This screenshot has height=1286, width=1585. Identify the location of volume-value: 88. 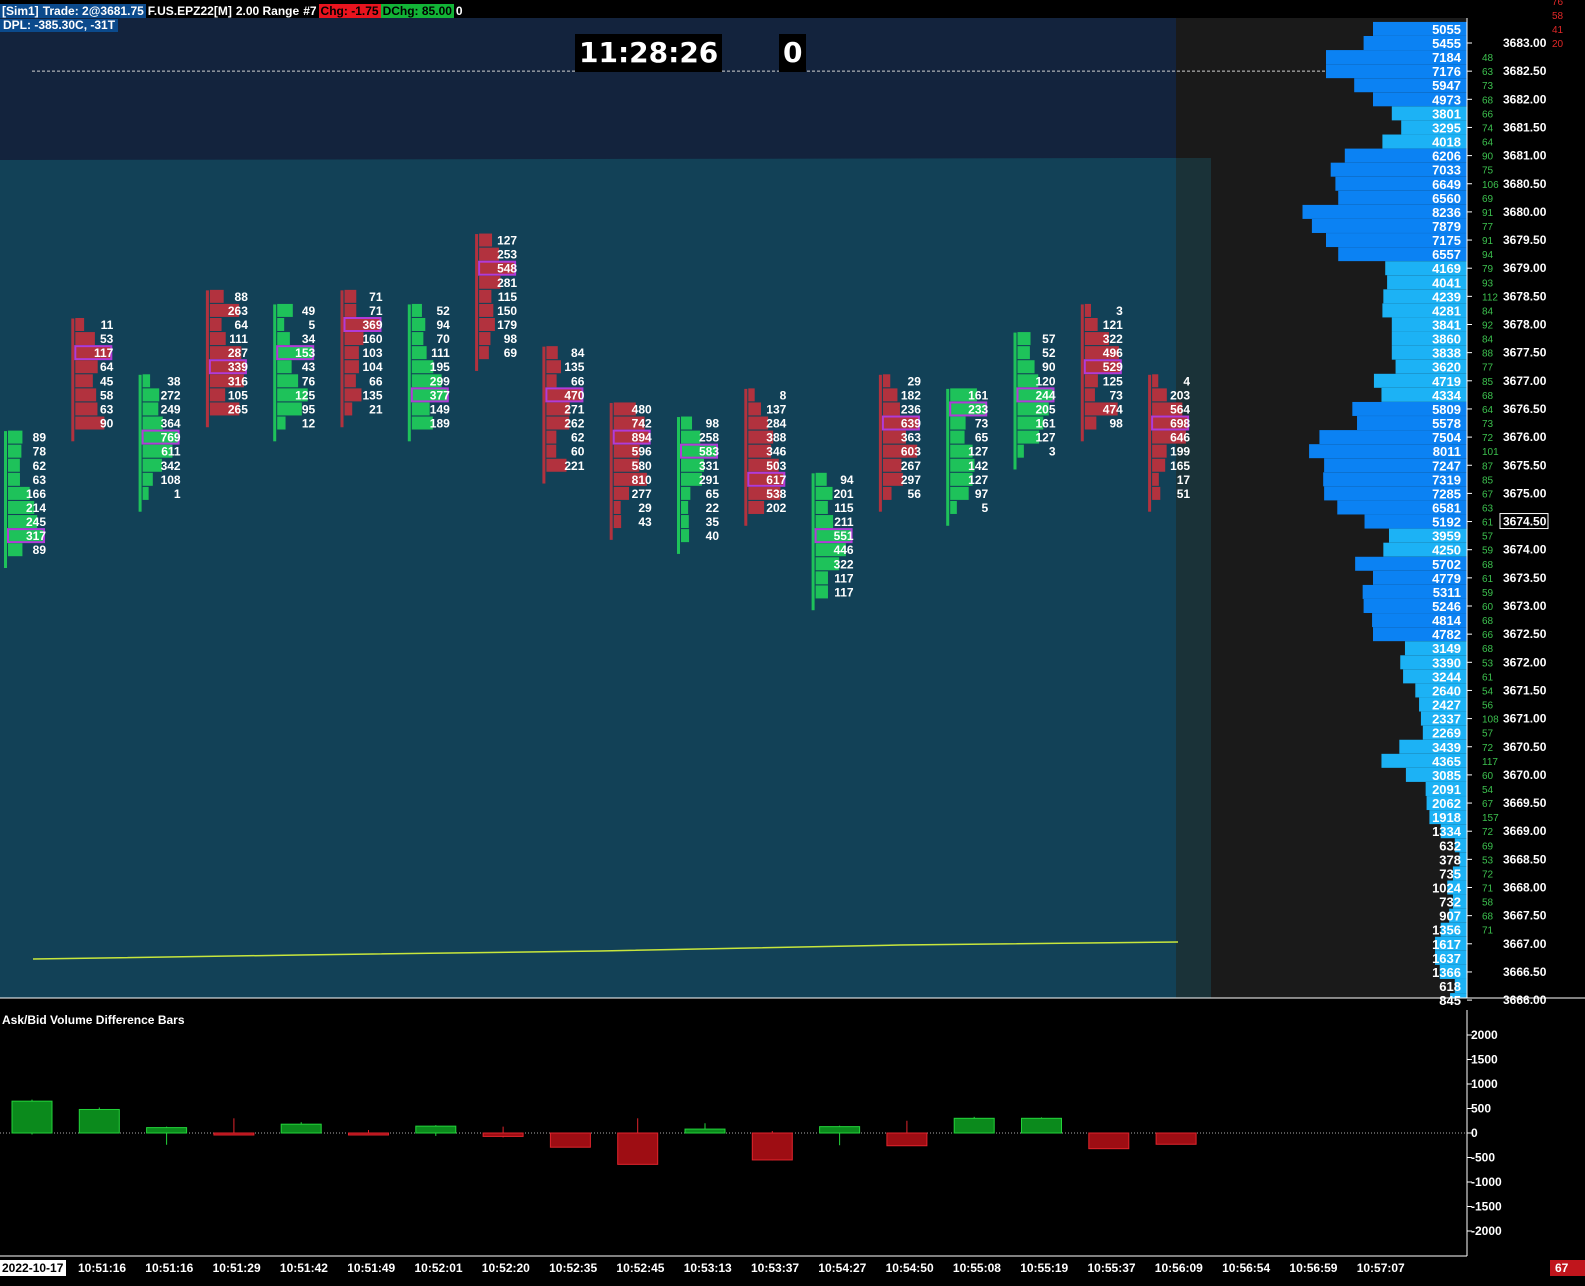
(242, 297).